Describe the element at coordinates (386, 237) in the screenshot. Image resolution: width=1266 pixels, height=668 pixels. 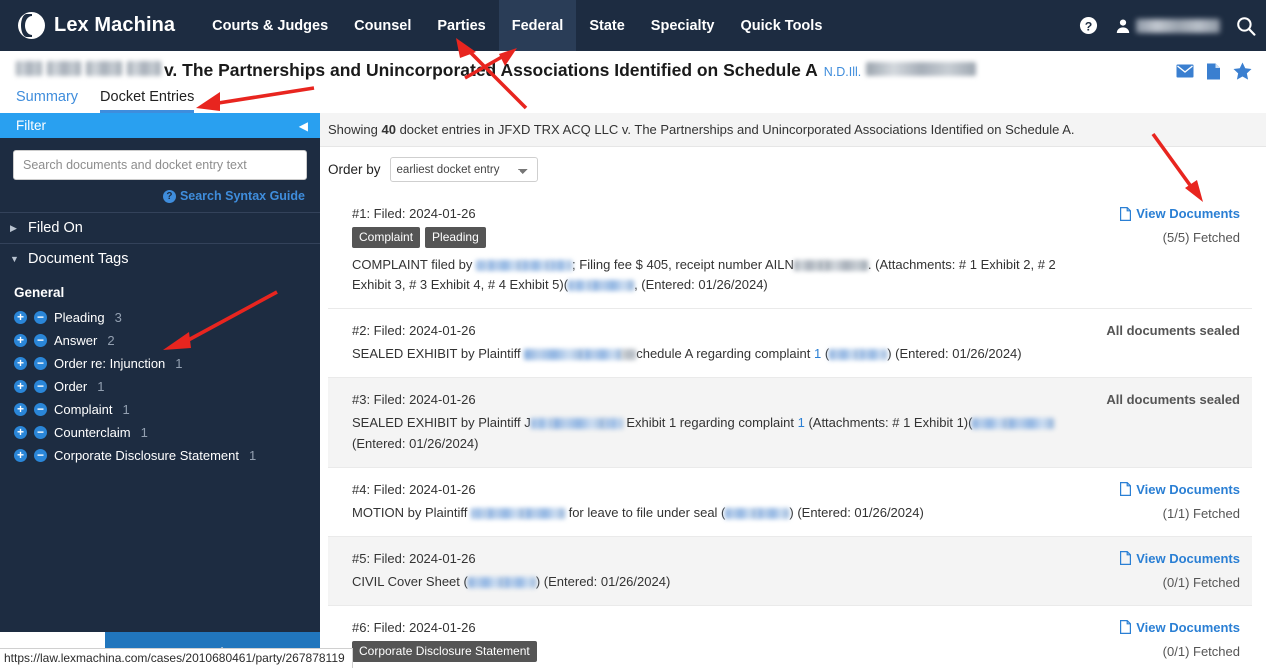
I see `docket-entry-tag-badge: Complaint` at that location.